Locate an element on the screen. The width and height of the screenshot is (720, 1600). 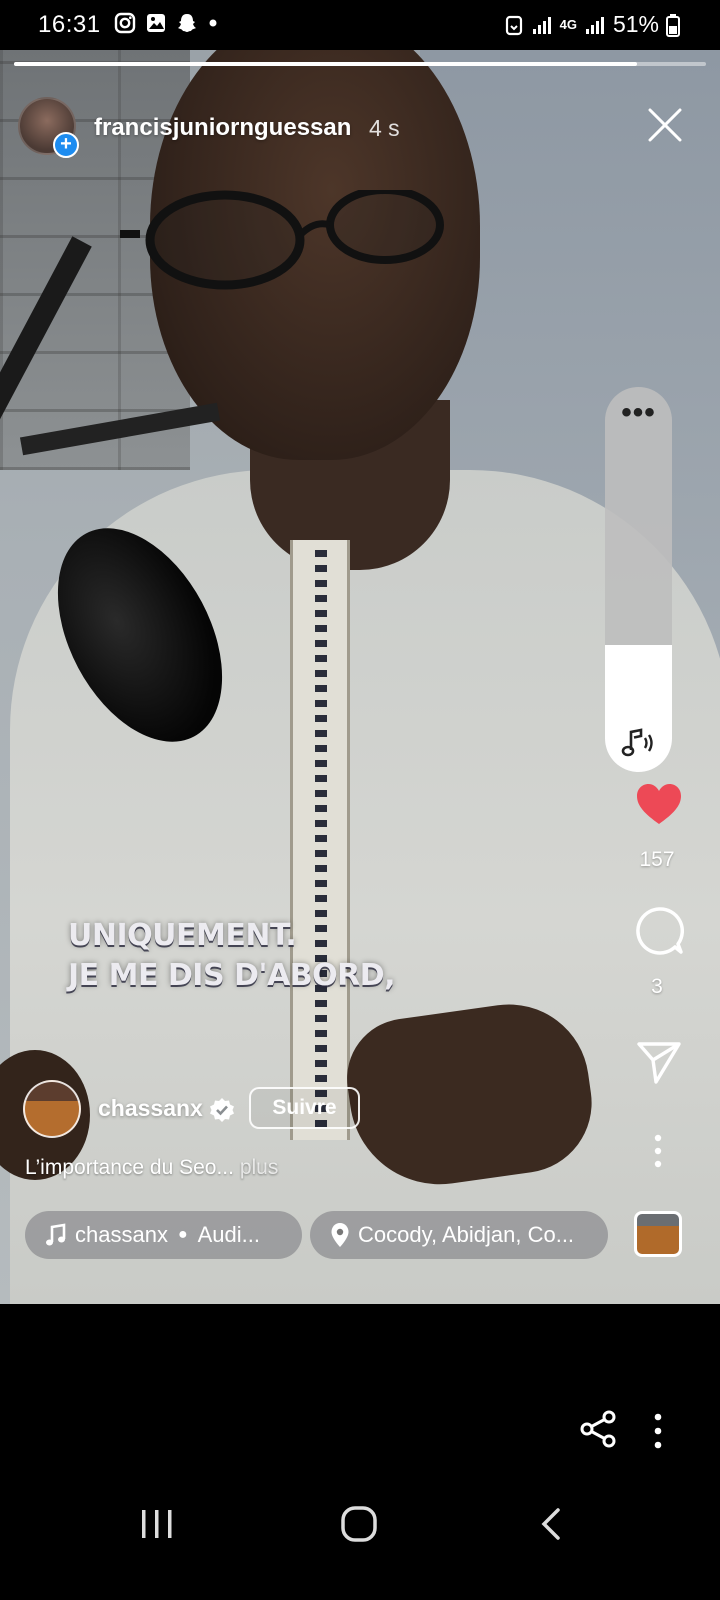
status-right: 4G 51% is located at coordinates (592, 24).